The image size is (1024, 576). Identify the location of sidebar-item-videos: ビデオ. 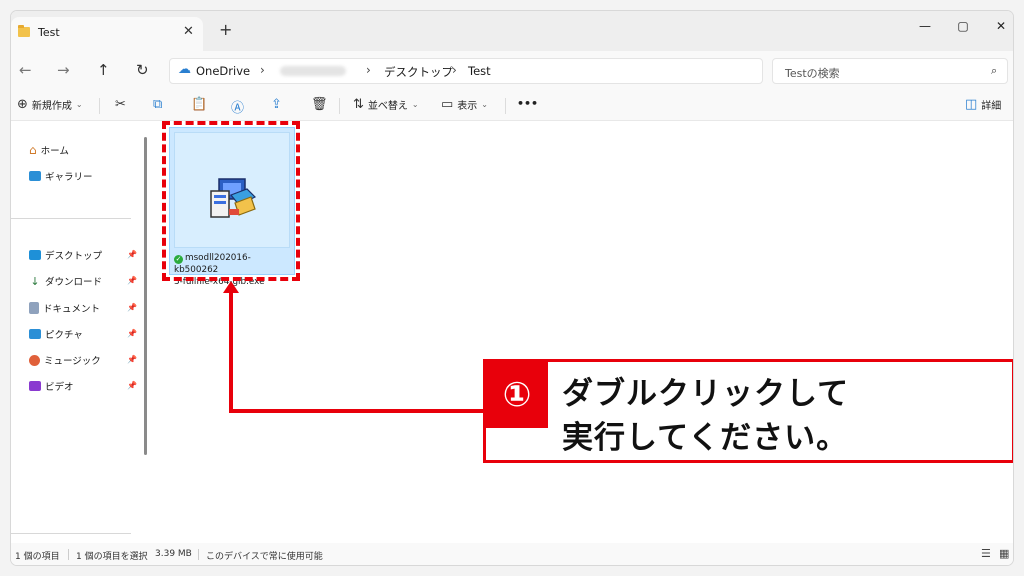
(51, 386).